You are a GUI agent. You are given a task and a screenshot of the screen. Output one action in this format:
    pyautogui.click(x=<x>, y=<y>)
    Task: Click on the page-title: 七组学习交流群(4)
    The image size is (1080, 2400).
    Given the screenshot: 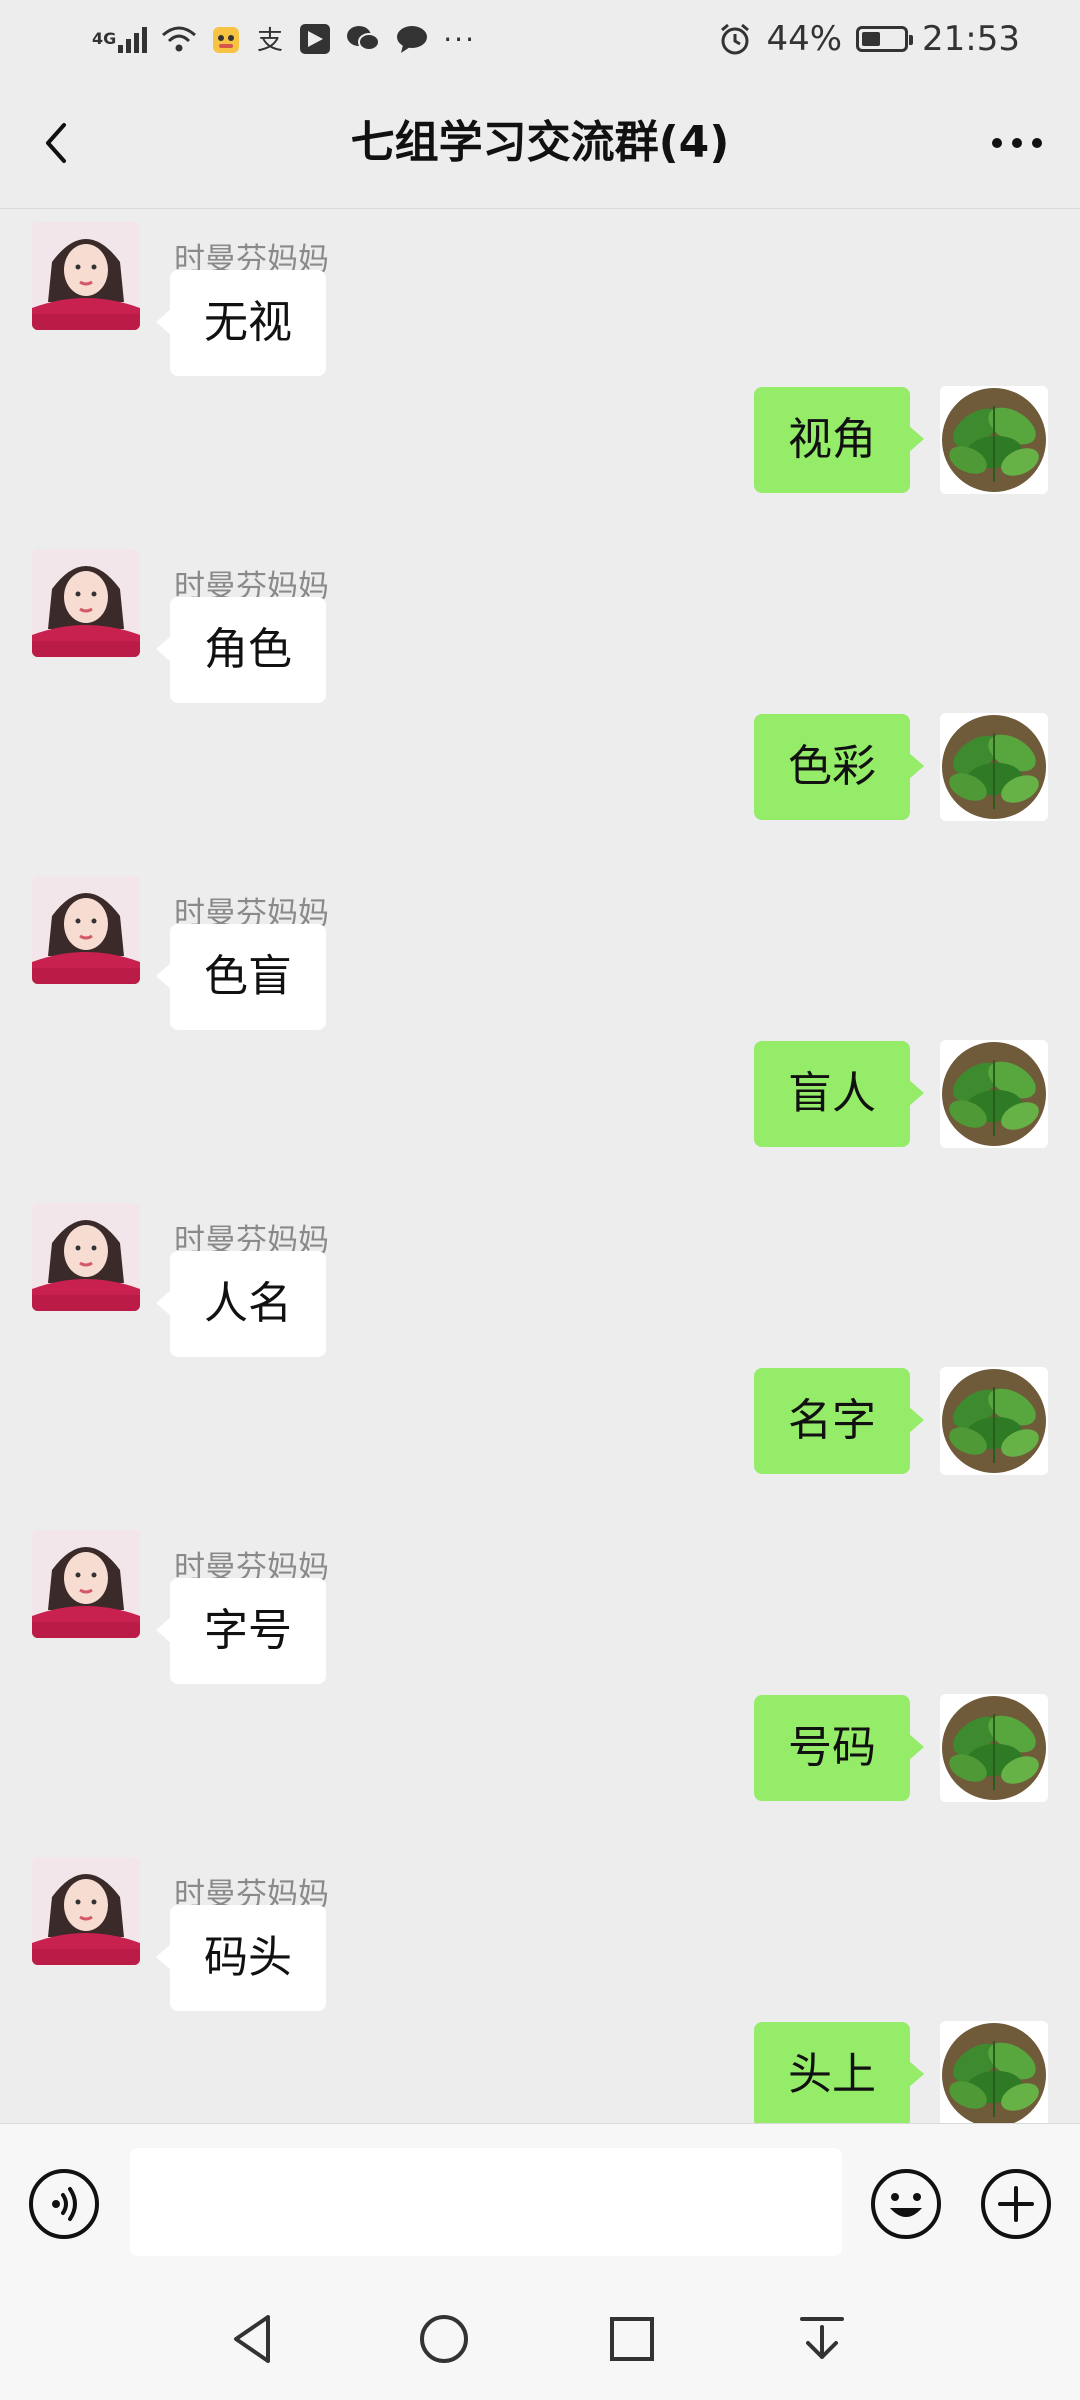 What is the action you would take?
    pyautogui.click(x=540, y=142)
    